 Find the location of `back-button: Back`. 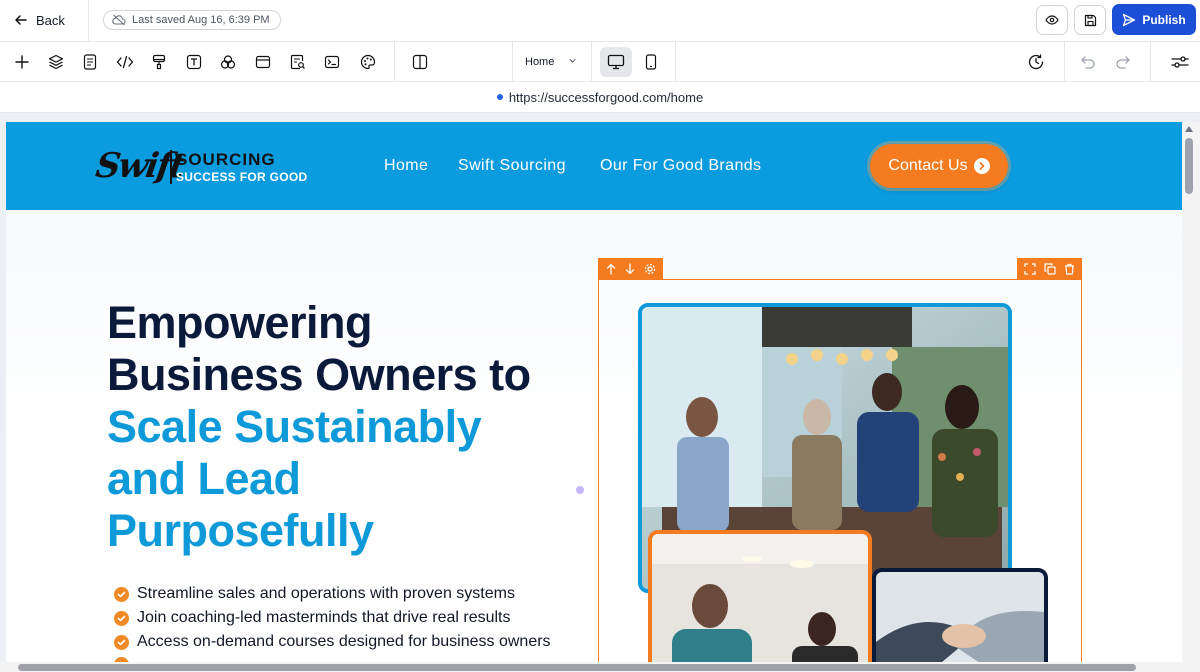

back-button: Back is located at coordinates (39, 20).